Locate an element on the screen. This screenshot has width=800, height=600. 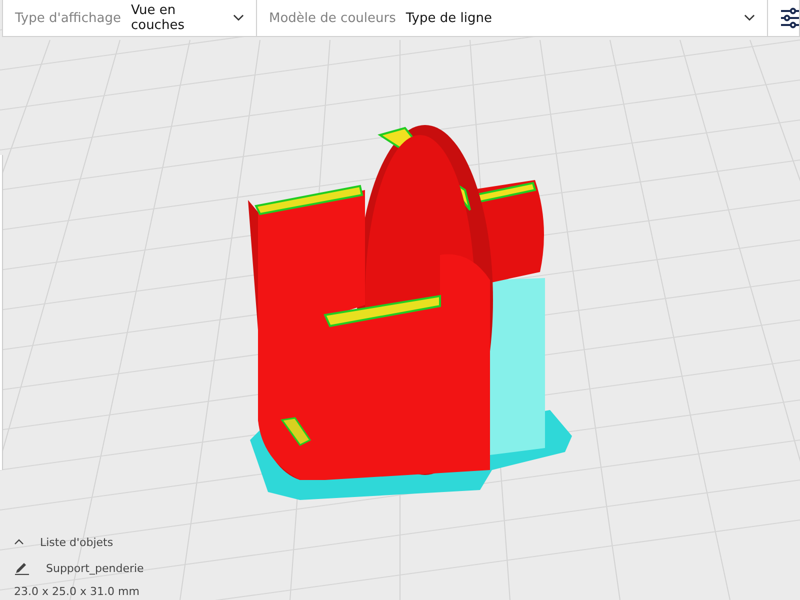
color-scheme-label: Modèle de couleurs is located at coordinates (332, 18).